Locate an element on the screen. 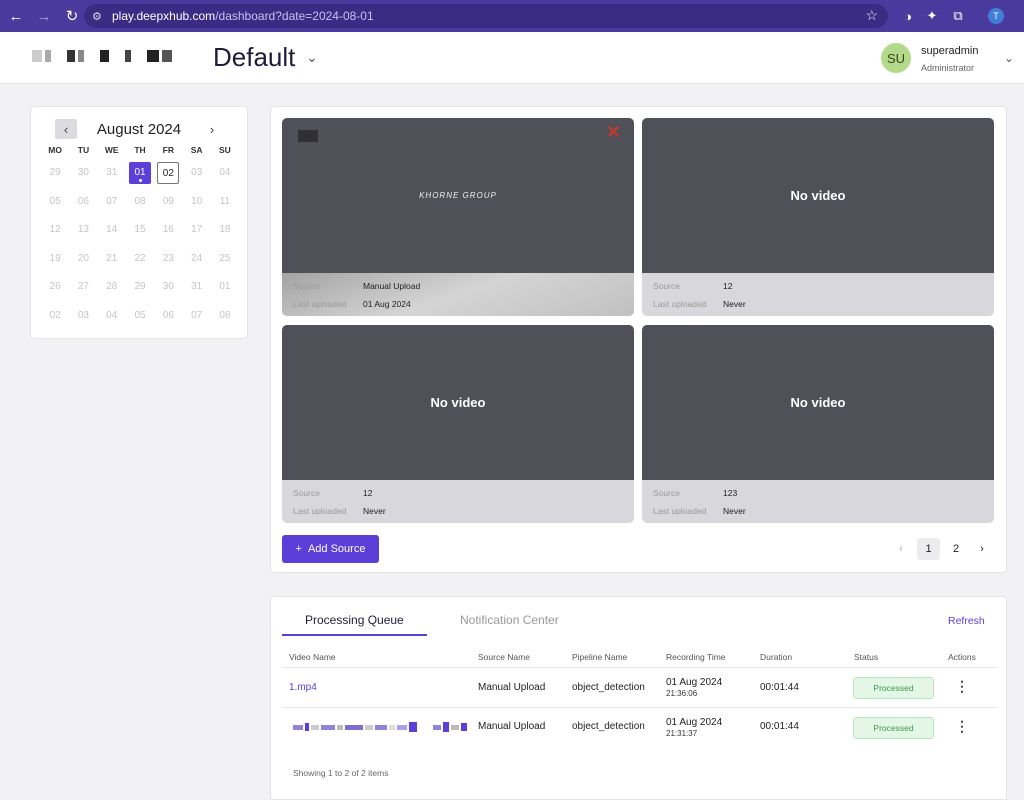 The height and width of the screenshot is (800, 1024). calendar-day: 23 is located at coordinates (168, 259).